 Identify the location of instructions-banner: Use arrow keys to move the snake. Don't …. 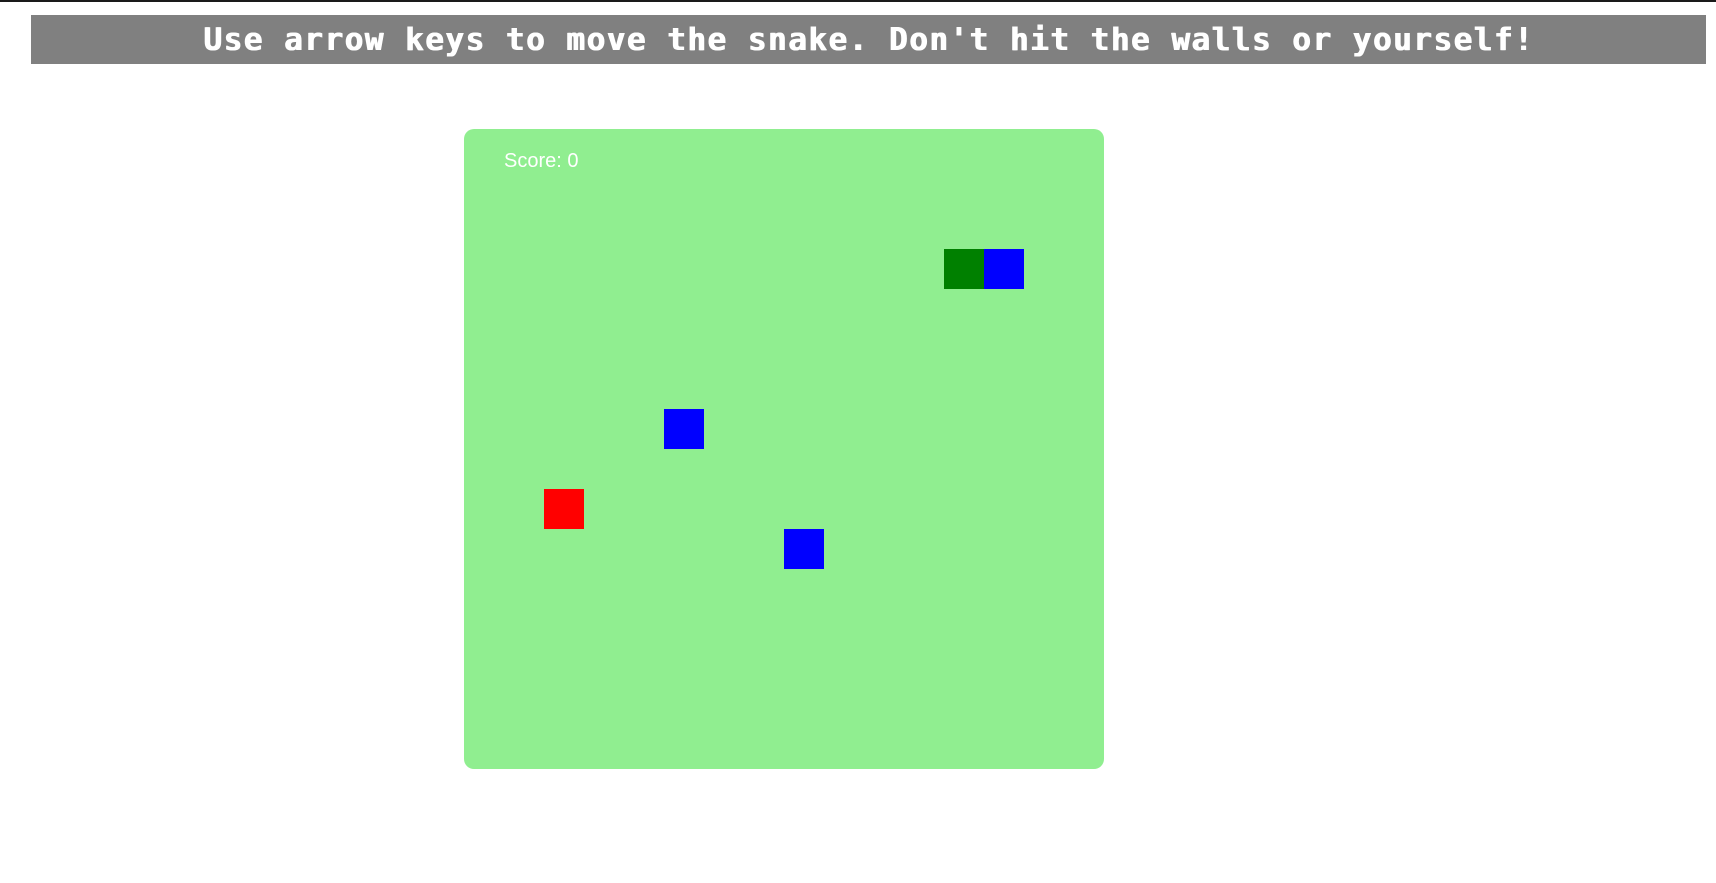
(868, 39).